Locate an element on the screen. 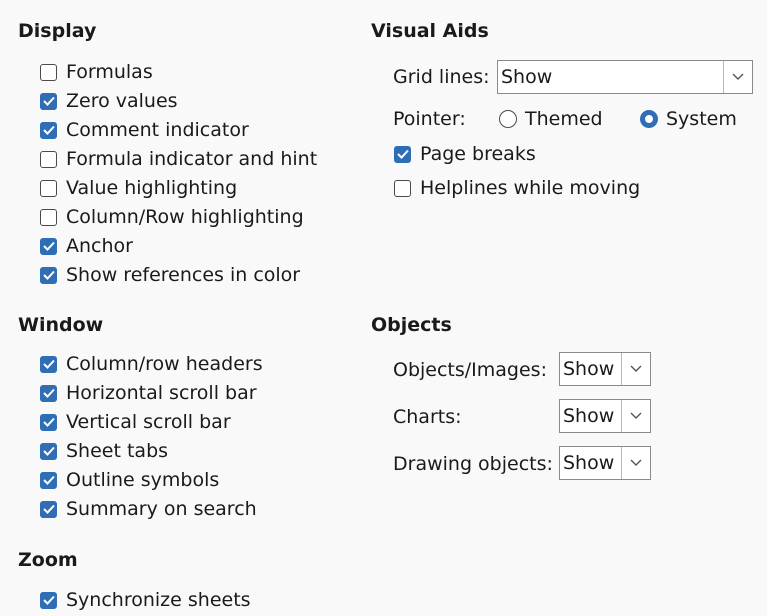  visual-aids-section-title: Visual Aids is located at coordinates (430, 31).